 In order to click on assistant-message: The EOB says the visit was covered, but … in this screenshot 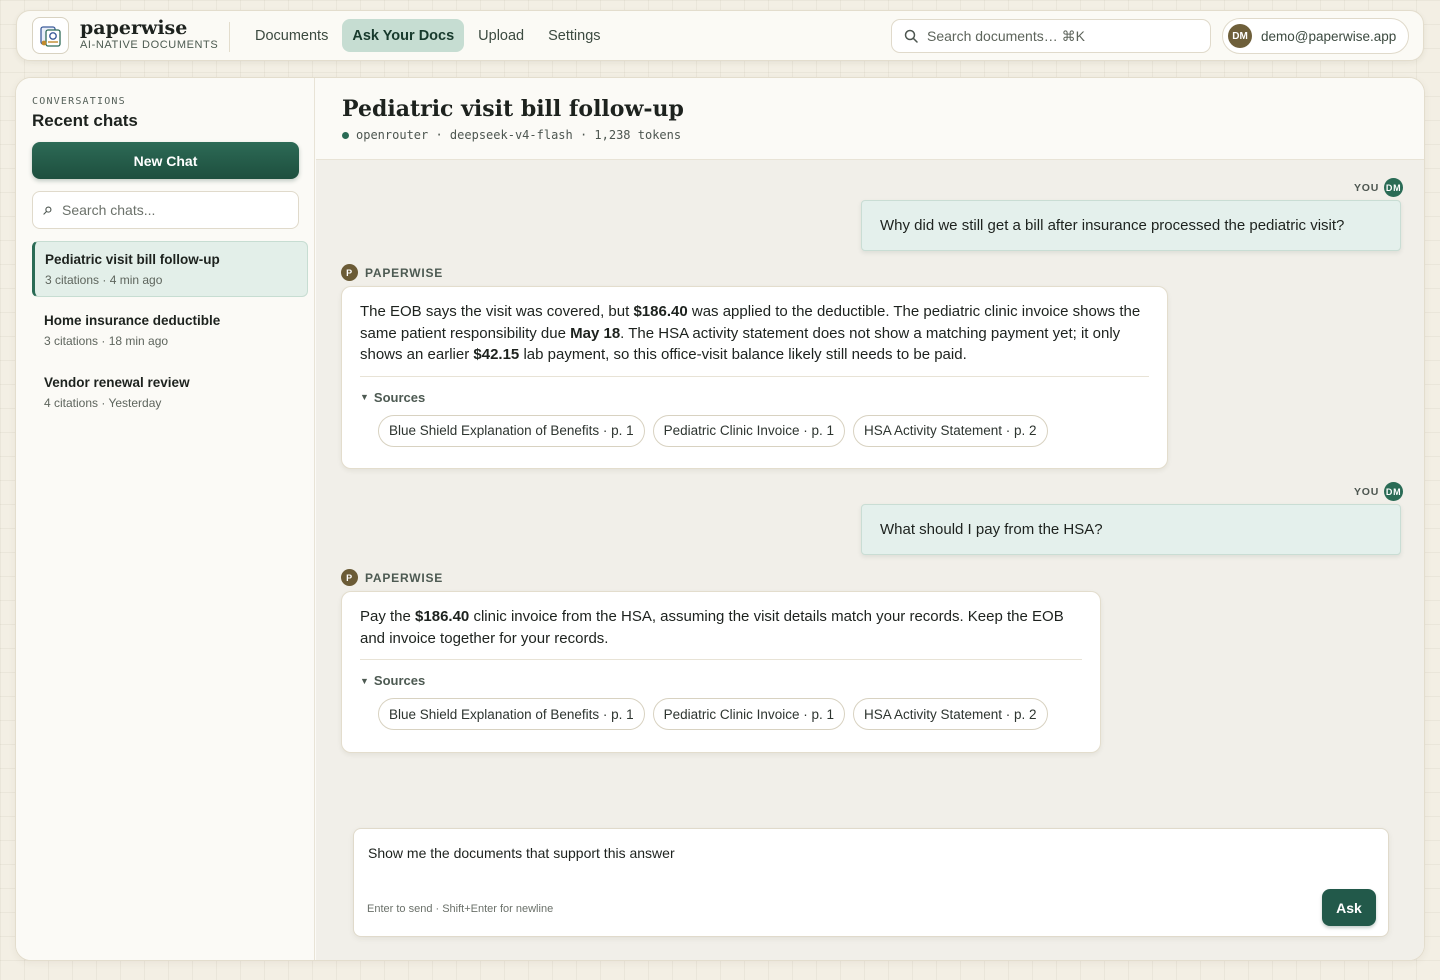, I will do `click(754, 377)`.